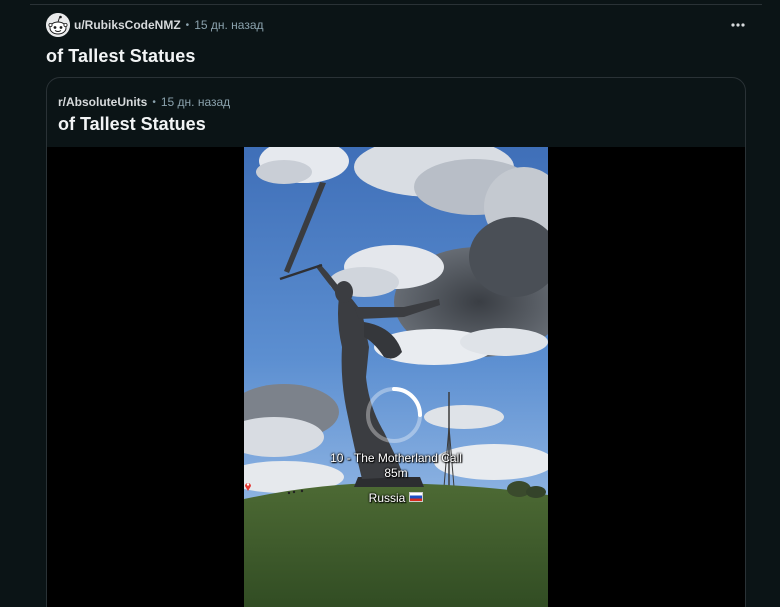 This screenshot has width=780, height=607. I want to click on more-horizontal-icon, so click(738, 25).